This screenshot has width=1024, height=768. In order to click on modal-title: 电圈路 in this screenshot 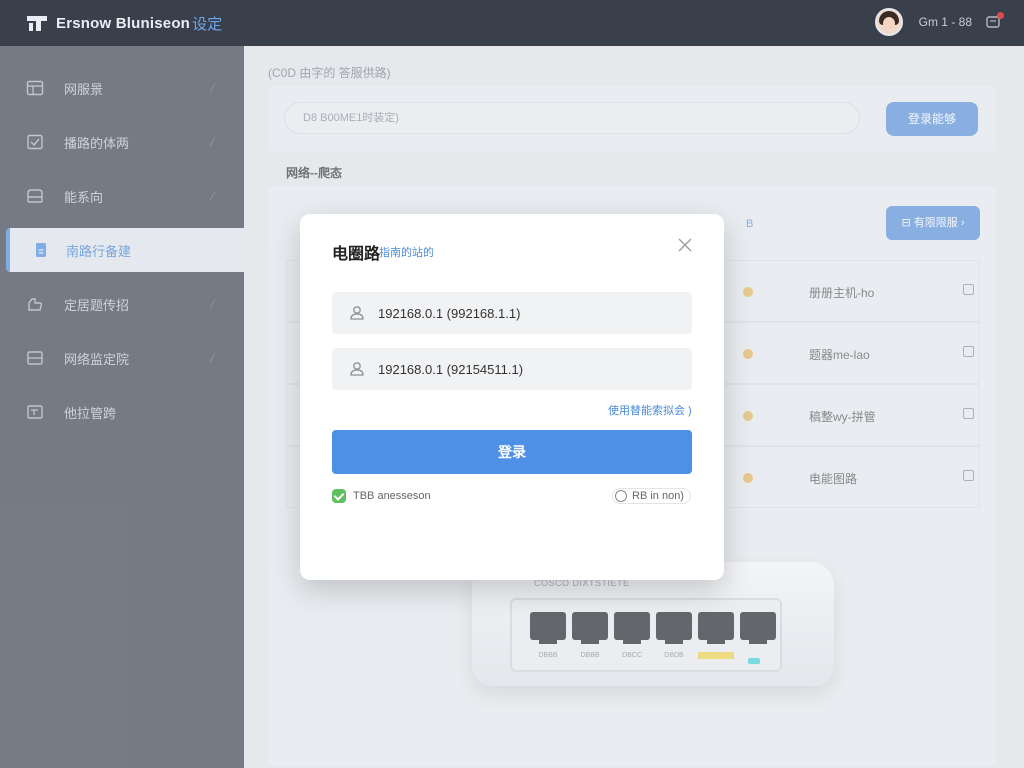, I will do `click(356, 254)`.